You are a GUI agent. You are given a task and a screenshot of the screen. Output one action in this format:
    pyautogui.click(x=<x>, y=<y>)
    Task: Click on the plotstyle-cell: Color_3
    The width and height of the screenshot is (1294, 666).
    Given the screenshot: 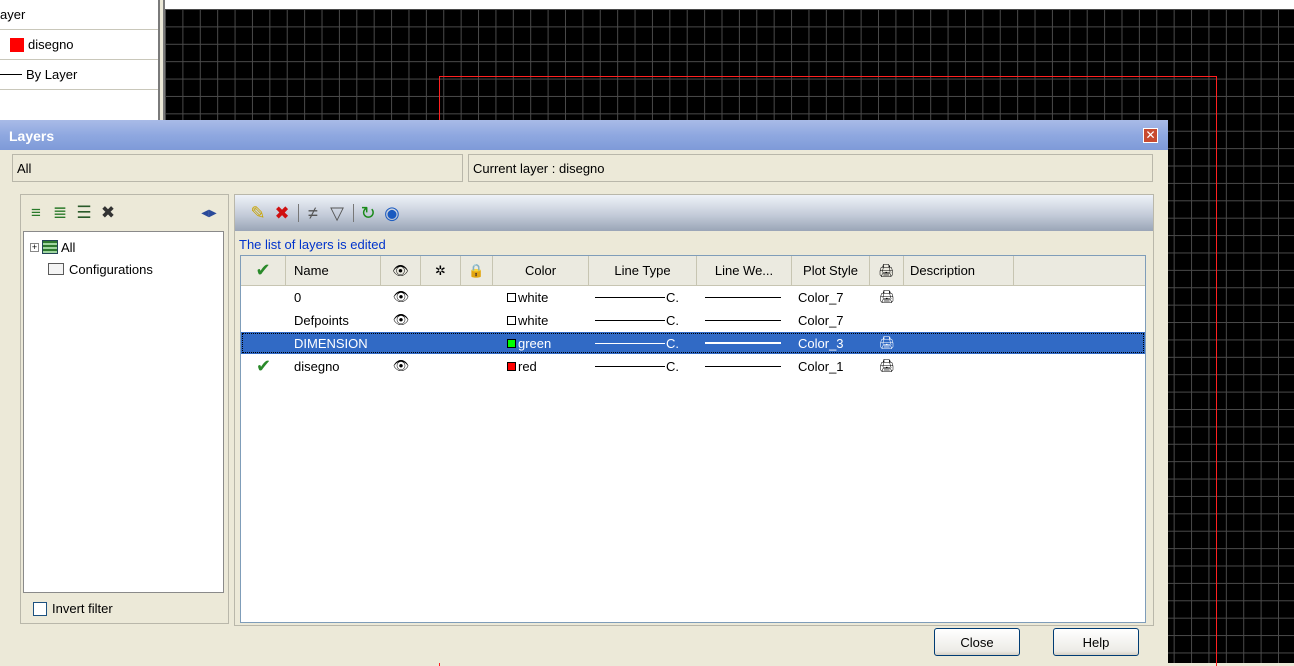 What is the action you would take?
    pyautogui.click(x=831, y=343)
    